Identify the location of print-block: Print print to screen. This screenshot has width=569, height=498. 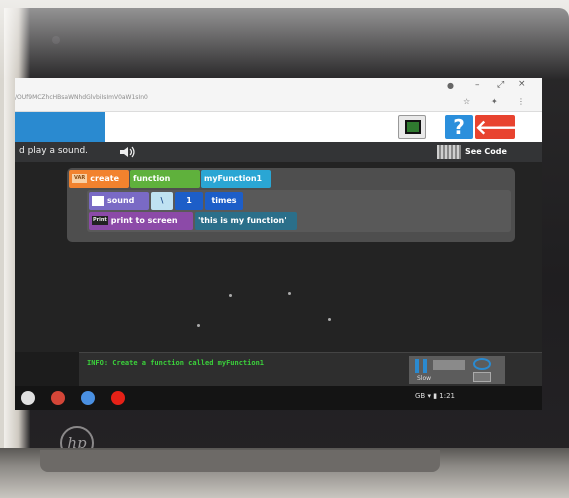
(141, 221).